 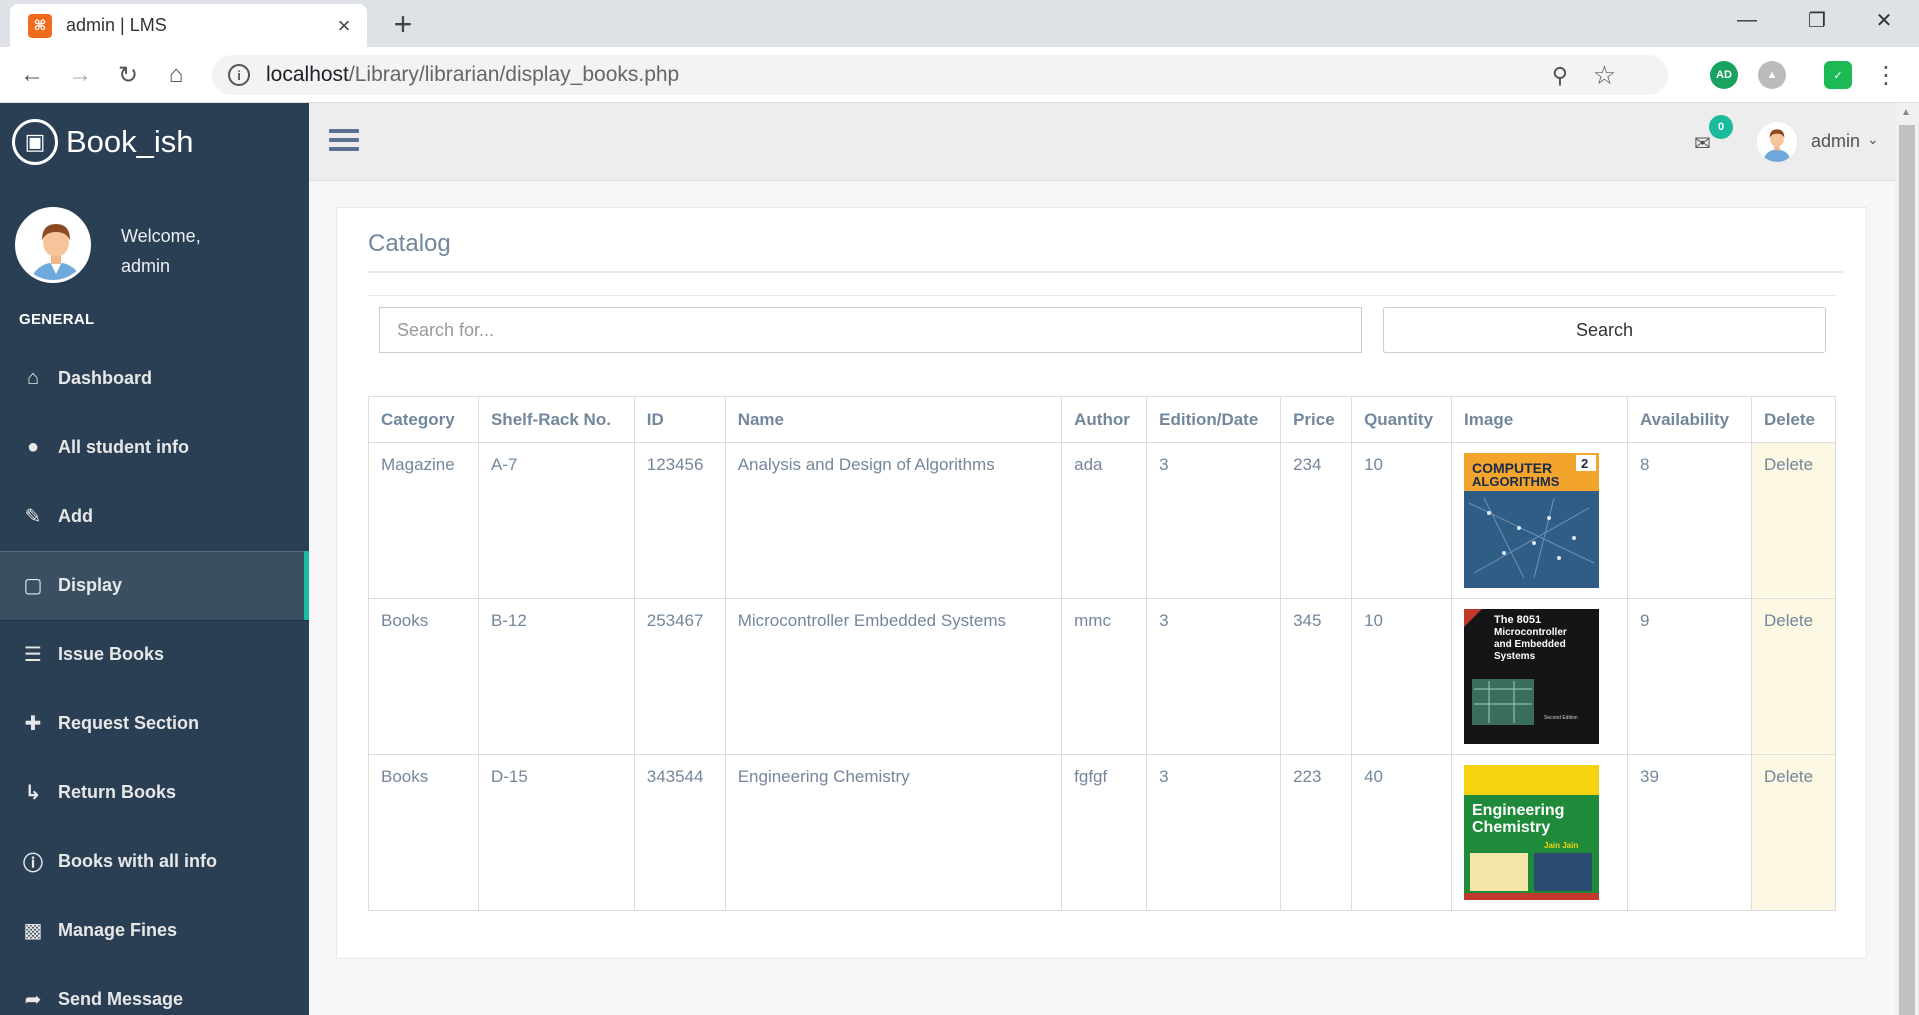 What do you see at coordinates (1906, 112) in the screenshot?
I see `scroll-up-icon: ▲` at bounding box center [1906, 112].